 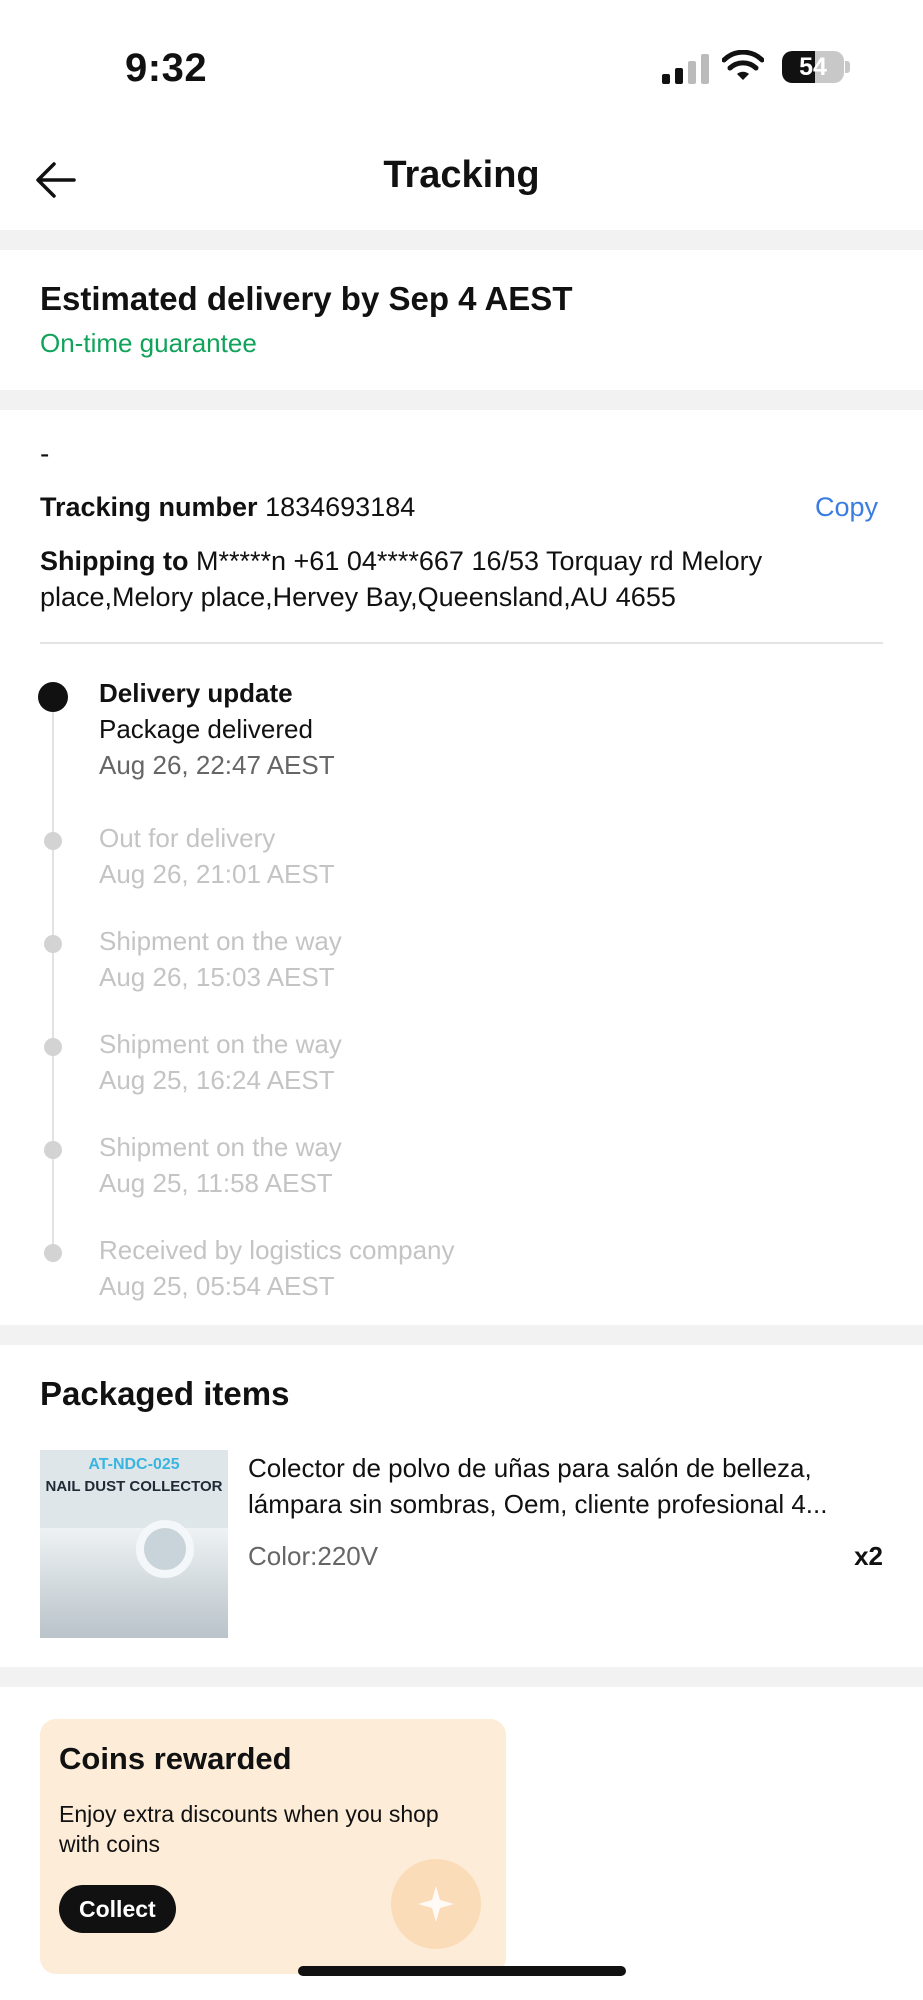 What do you see at coordinates (461, 65) in the screenshot?
I see `status-bar: 9:32 54` at bounding box center [461, 65].